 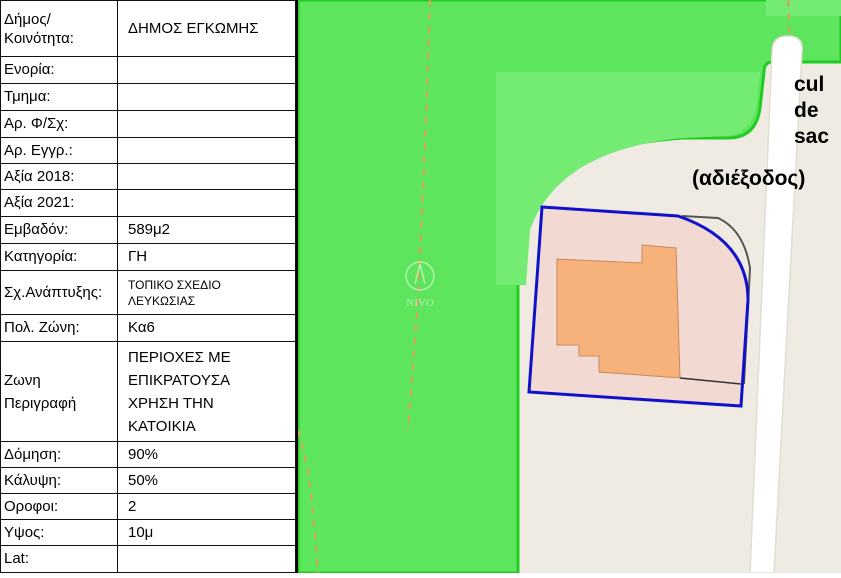 I want to click on row-value: ΔΗΜΟΣ ΕΓΚΩΜΗΣ, so click(x=206, y=28).